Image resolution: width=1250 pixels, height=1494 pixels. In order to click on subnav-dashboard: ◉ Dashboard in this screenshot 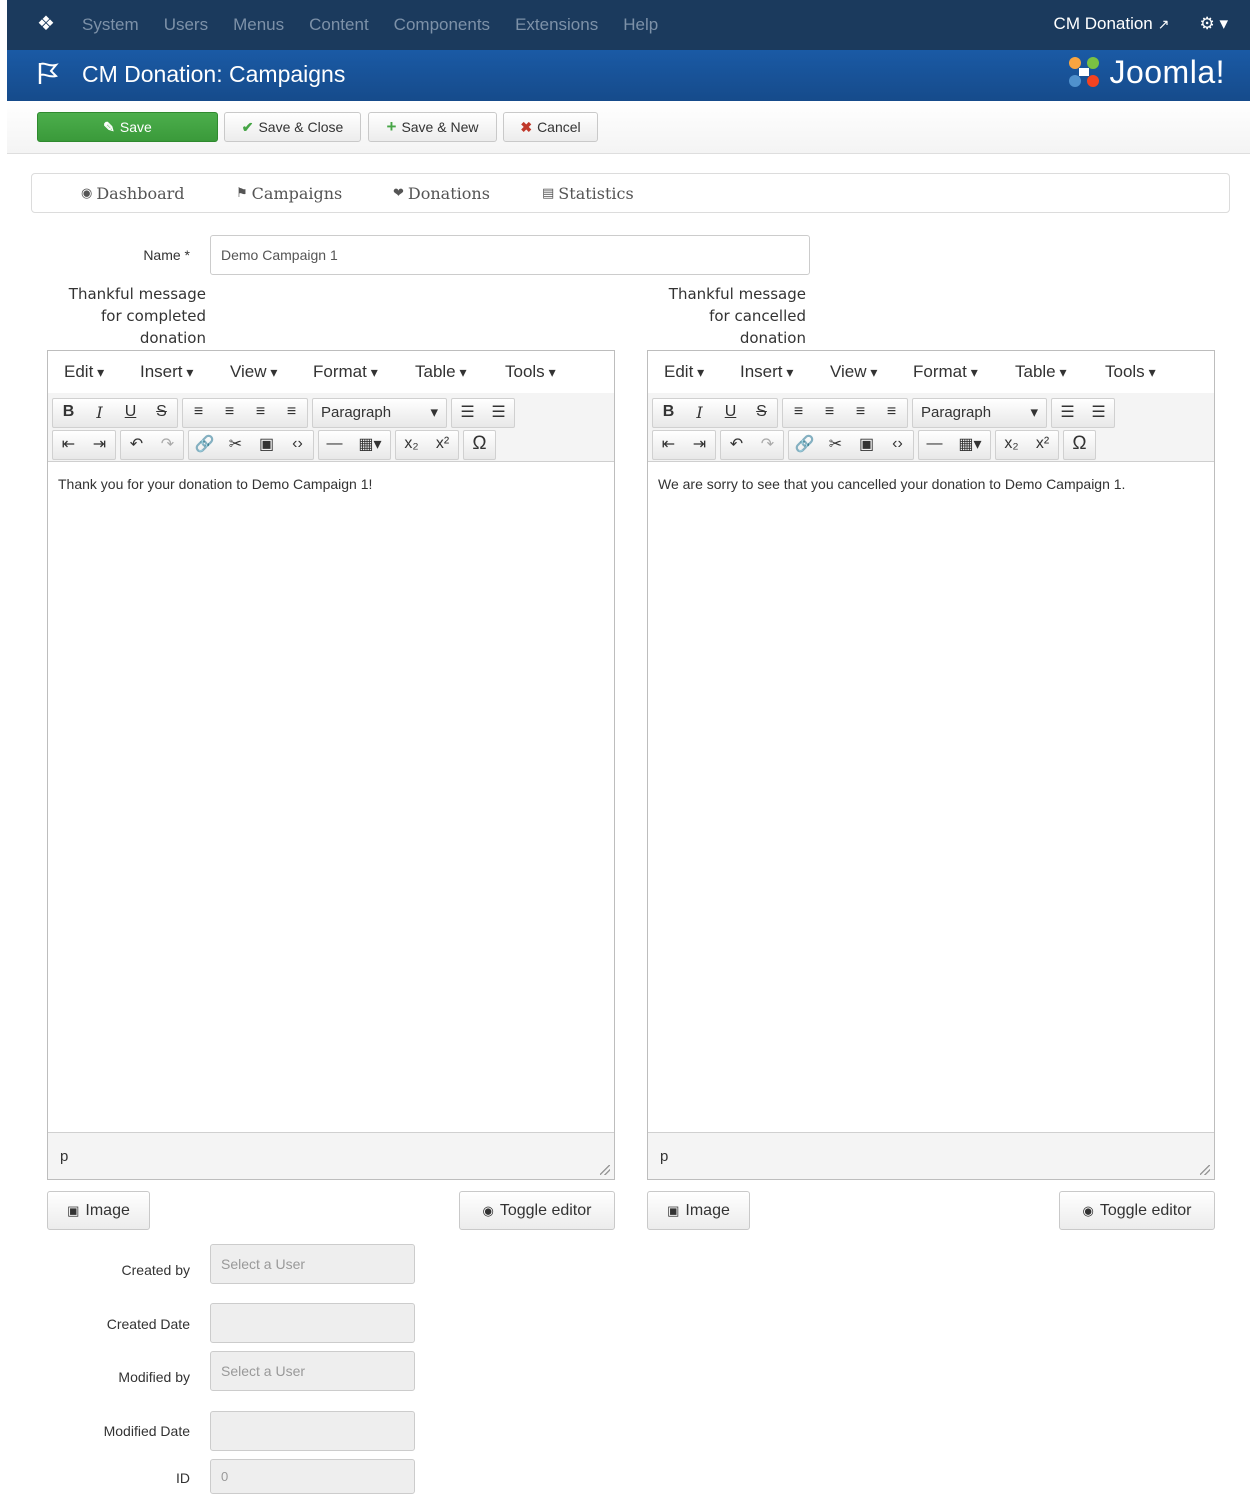, I will do `click(133, 193)`.